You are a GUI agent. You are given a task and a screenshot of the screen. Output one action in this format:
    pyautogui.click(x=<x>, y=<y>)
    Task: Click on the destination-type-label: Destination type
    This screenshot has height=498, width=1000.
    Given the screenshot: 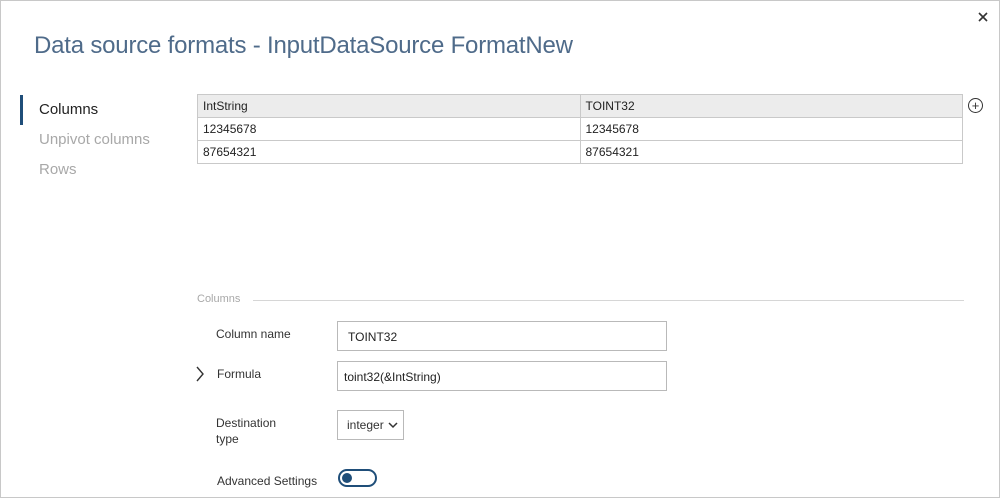 What is the action you would take?
    pyautogui.click(x=246, y=431)
    